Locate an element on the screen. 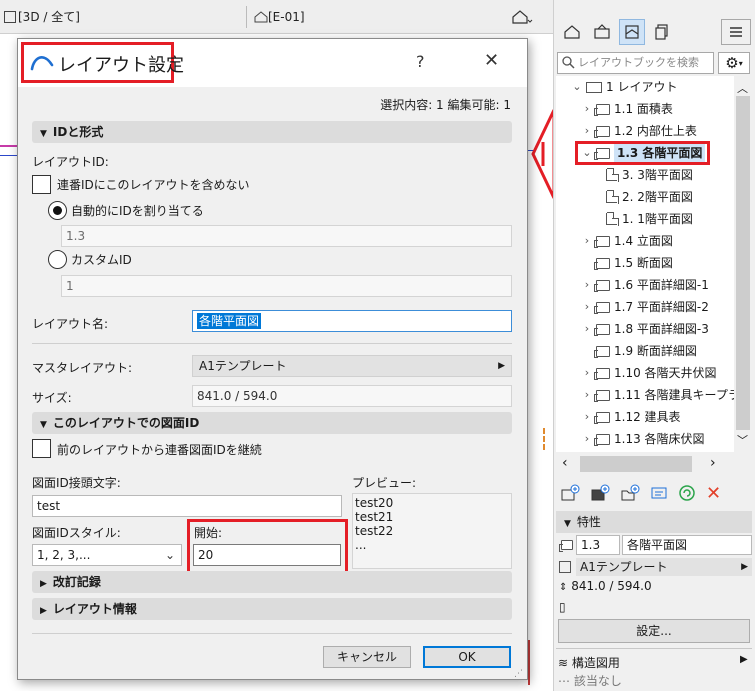  section-layout-info: ▶ レイアウト情報 is located at coordinates (272, 609).